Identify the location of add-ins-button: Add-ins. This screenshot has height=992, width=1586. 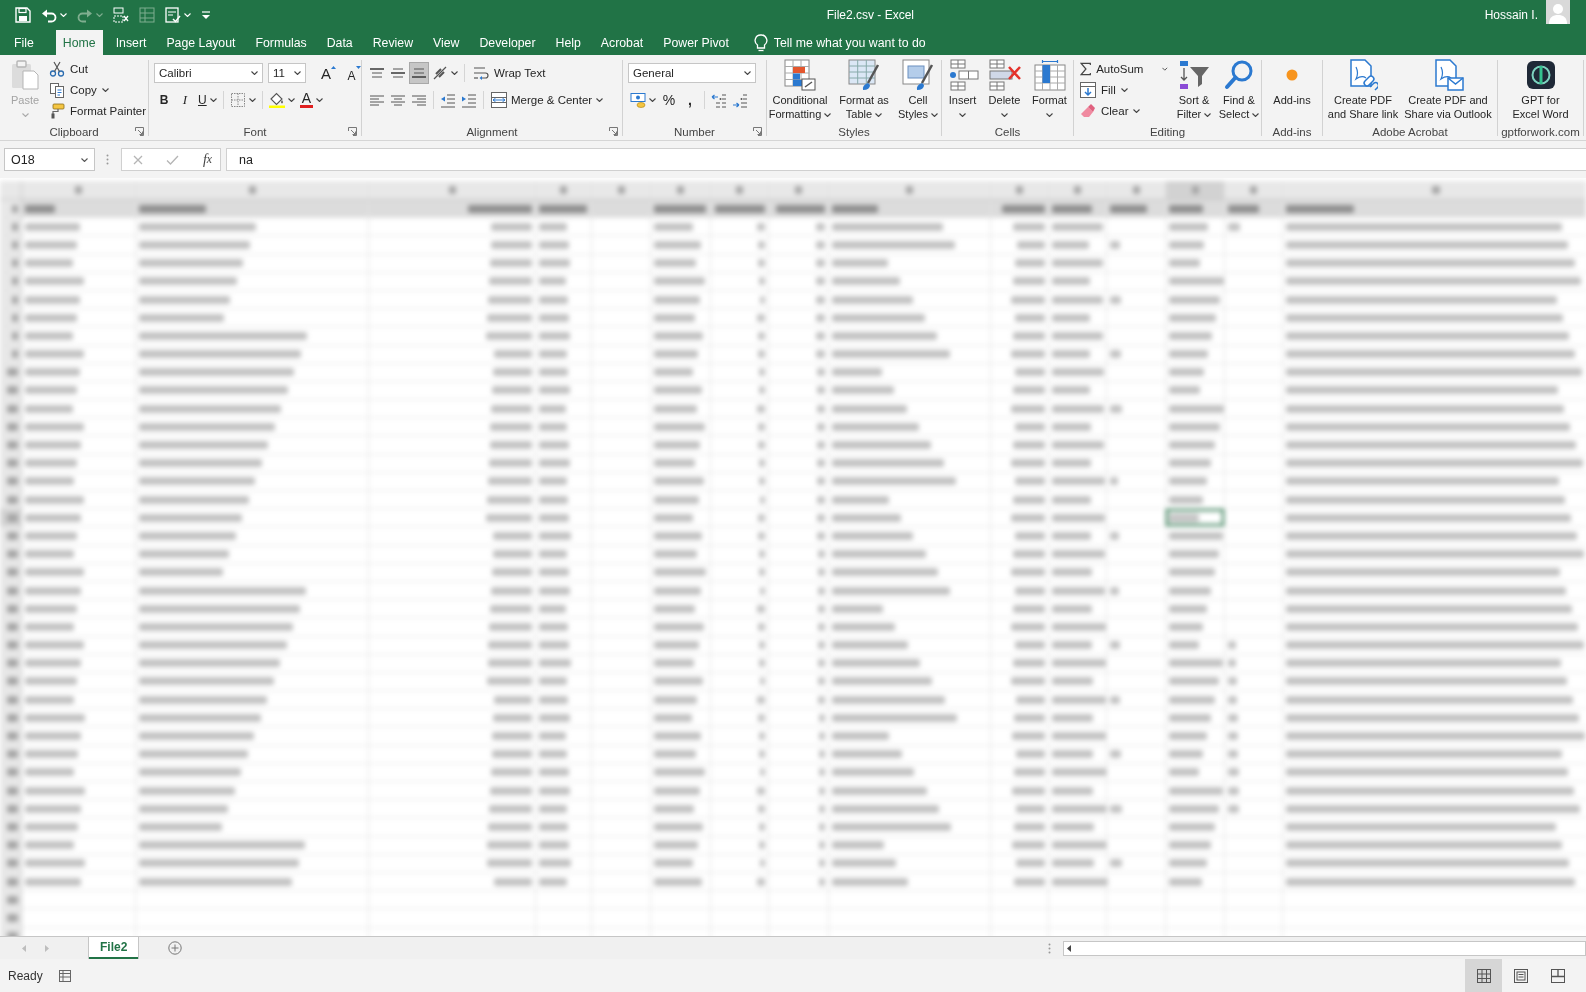
(1292, 83).